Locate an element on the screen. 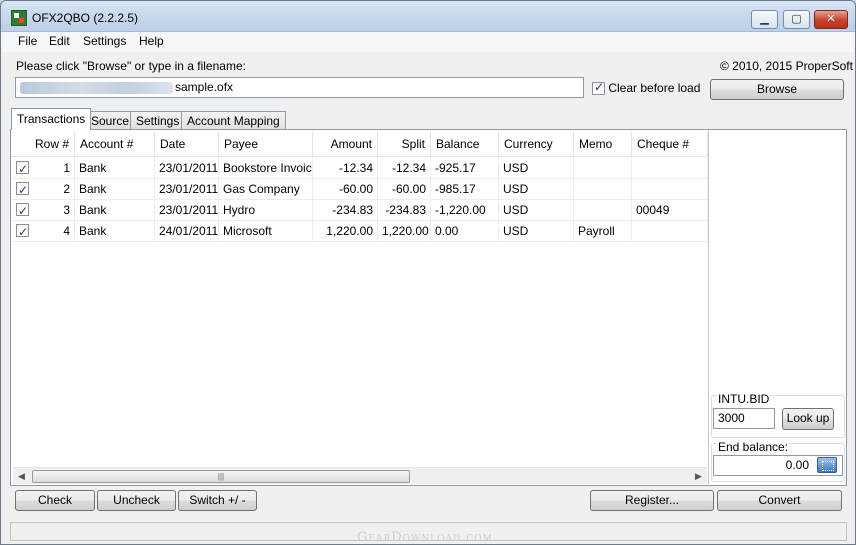 This screenshot has width=856, height=545. column-header: Payee is located at coordinates (266, 144).